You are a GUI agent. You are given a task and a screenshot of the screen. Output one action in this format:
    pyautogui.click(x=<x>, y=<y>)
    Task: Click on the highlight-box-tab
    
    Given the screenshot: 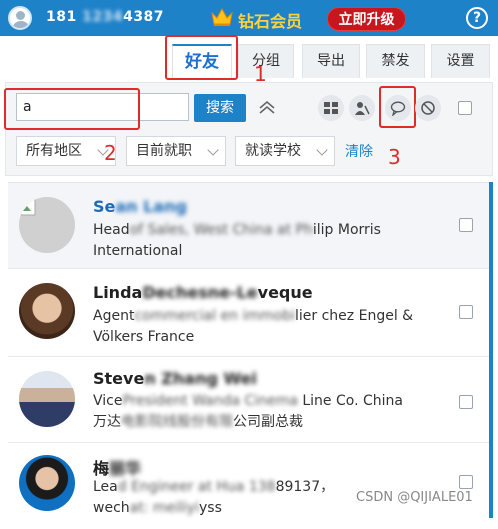 What is the action you would take?
    pyautogui.click(x=201, y=57)
    